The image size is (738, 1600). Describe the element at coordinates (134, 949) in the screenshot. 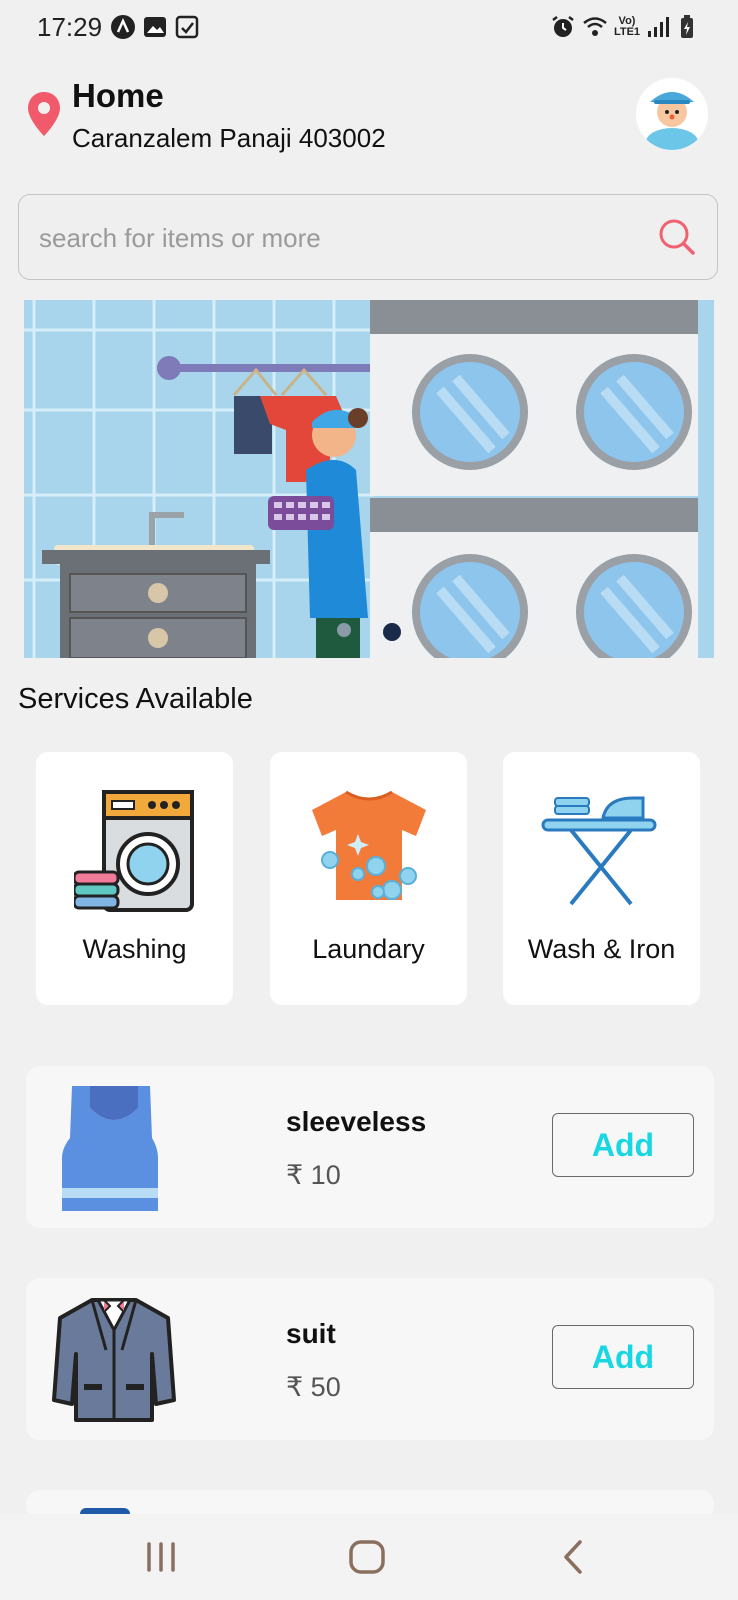

I see `service-label-washing: Washing` at that location.